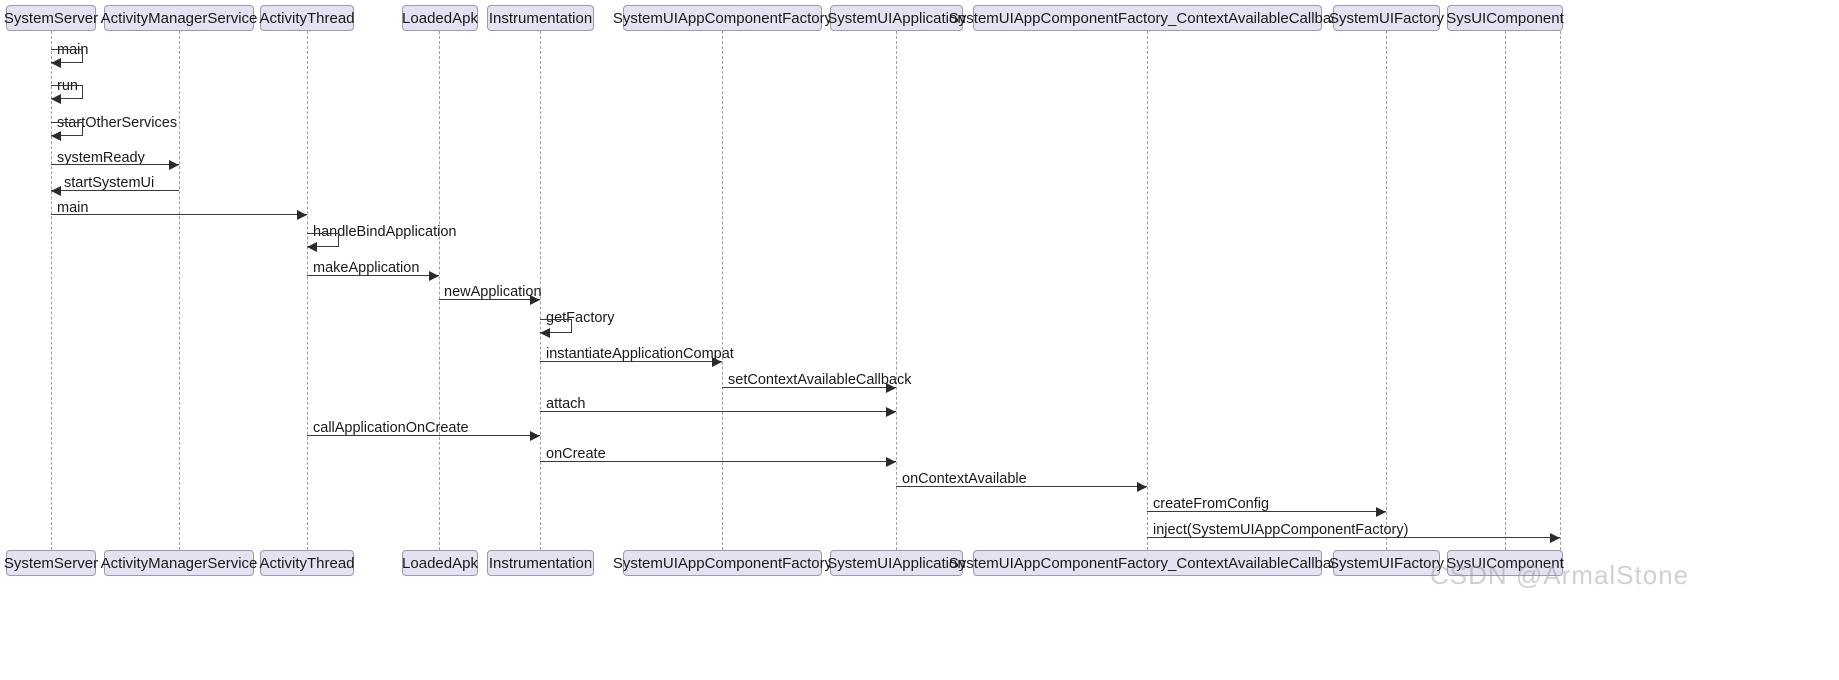  What do you see at coordinates (722, 290) in the screenshot?
I see `lifeline-factory` at bounding box center [722, 290].